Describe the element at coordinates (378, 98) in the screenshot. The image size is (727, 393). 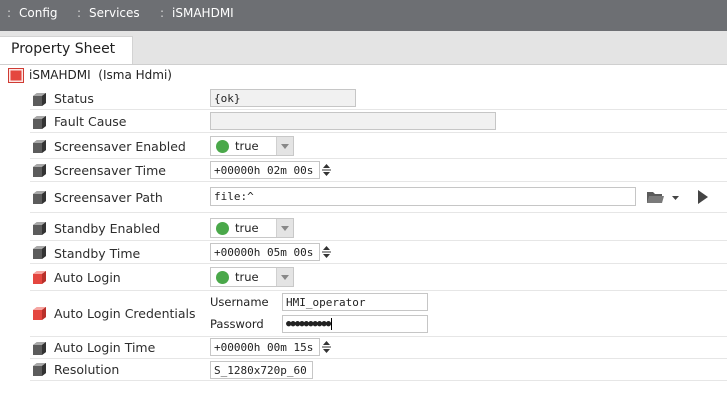
I see `property-row-status: Status {ok}` at that location.